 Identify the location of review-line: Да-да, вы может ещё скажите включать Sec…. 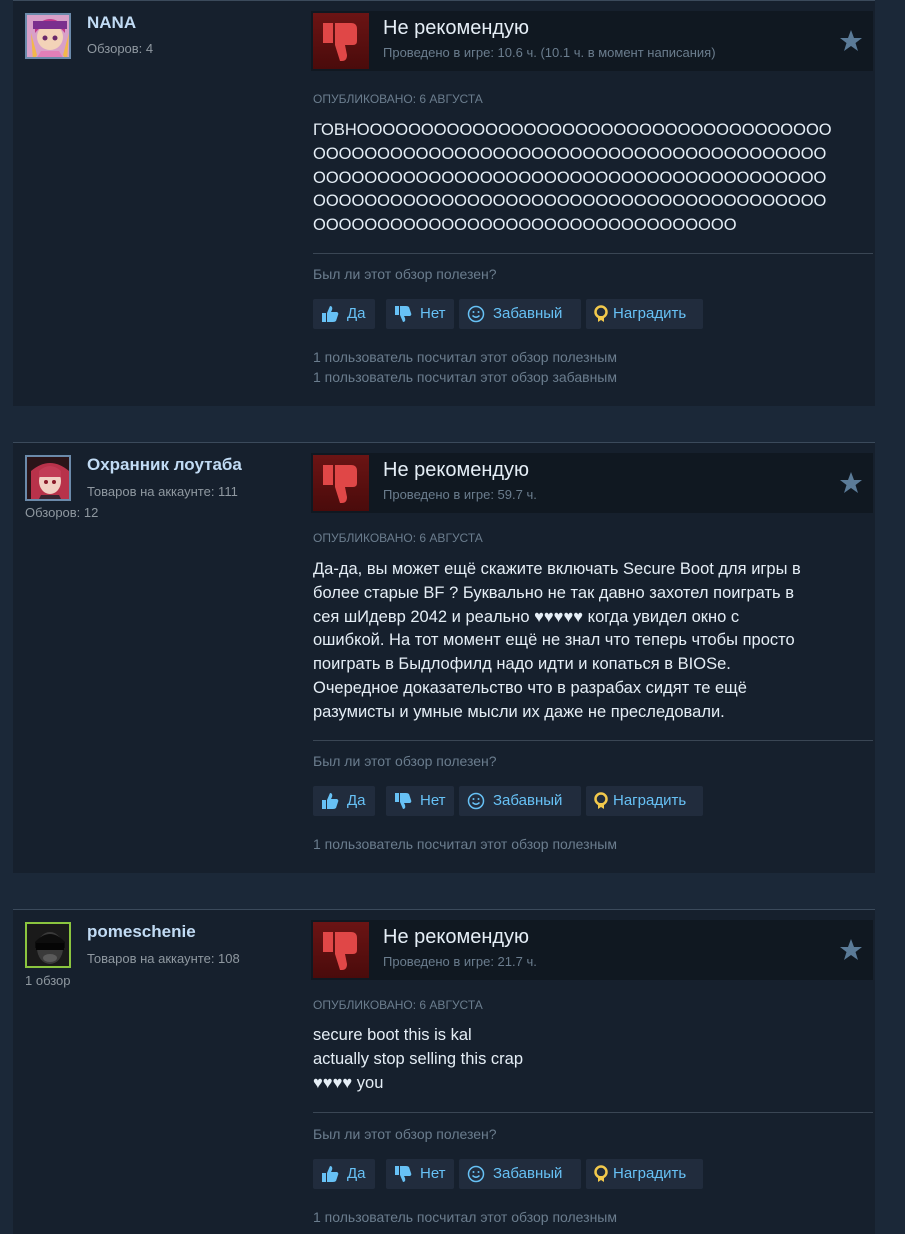
(557, 569).